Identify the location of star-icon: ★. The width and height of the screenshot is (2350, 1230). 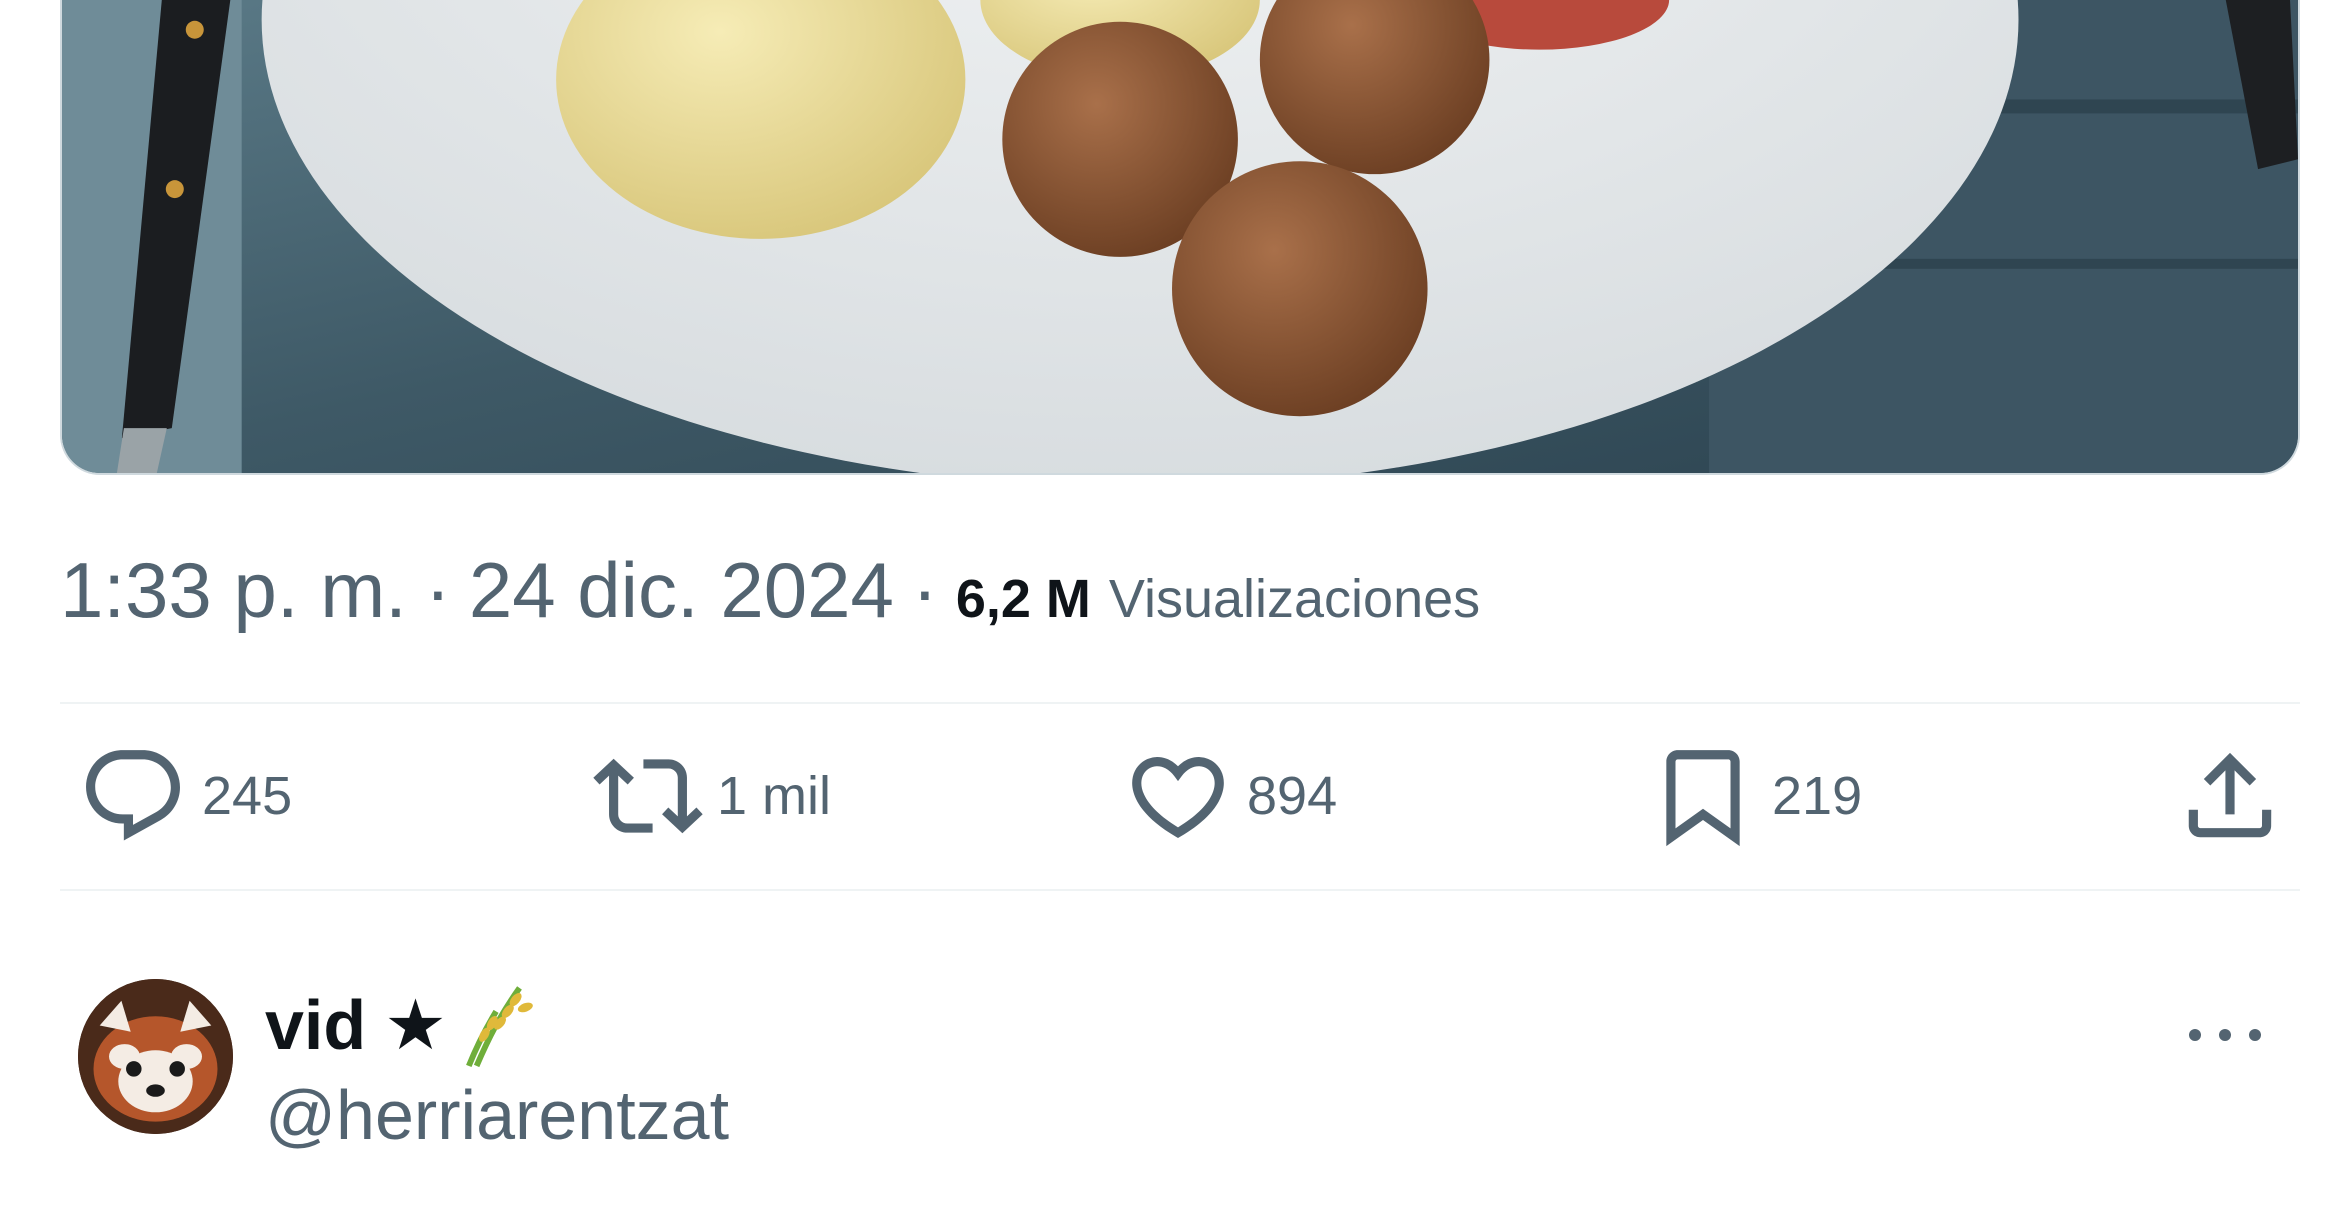
(415, 1025).